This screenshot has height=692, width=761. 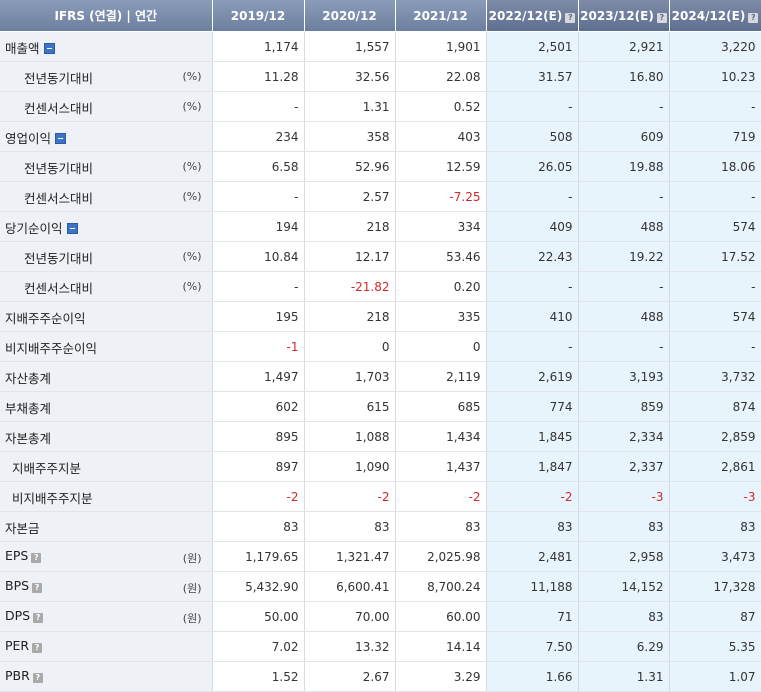 What do you see at coordinates (532, 406) in the screenshot?
I see `value-cell: 774` at bounding box center [532, 406].